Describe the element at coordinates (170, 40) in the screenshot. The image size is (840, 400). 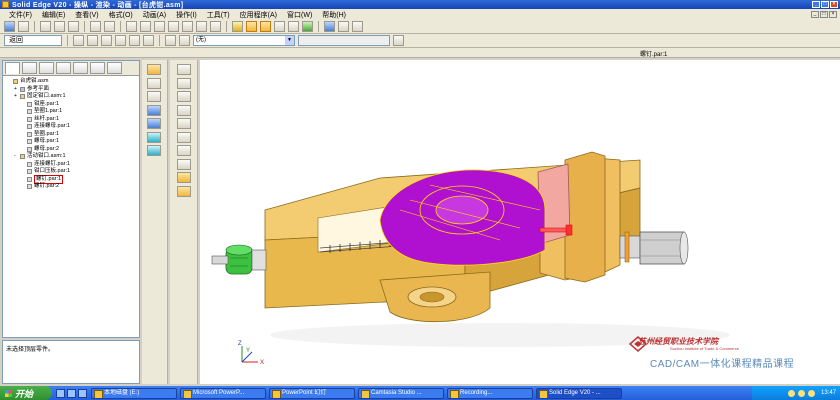
I see `bind-icon` at that location.